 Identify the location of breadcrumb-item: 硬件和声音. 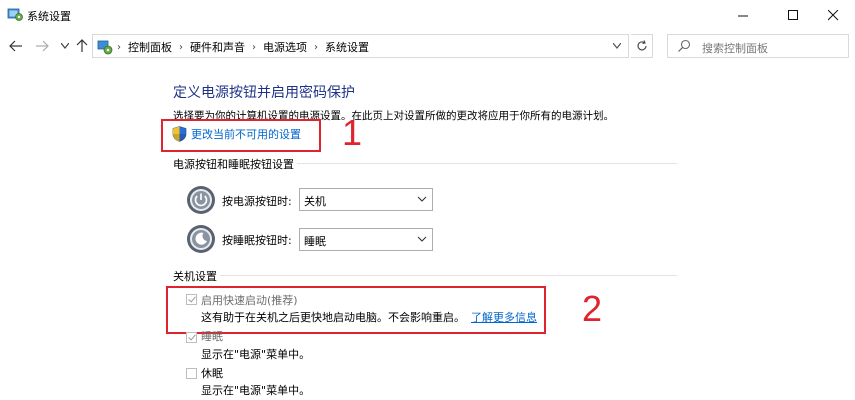
(217, 47).